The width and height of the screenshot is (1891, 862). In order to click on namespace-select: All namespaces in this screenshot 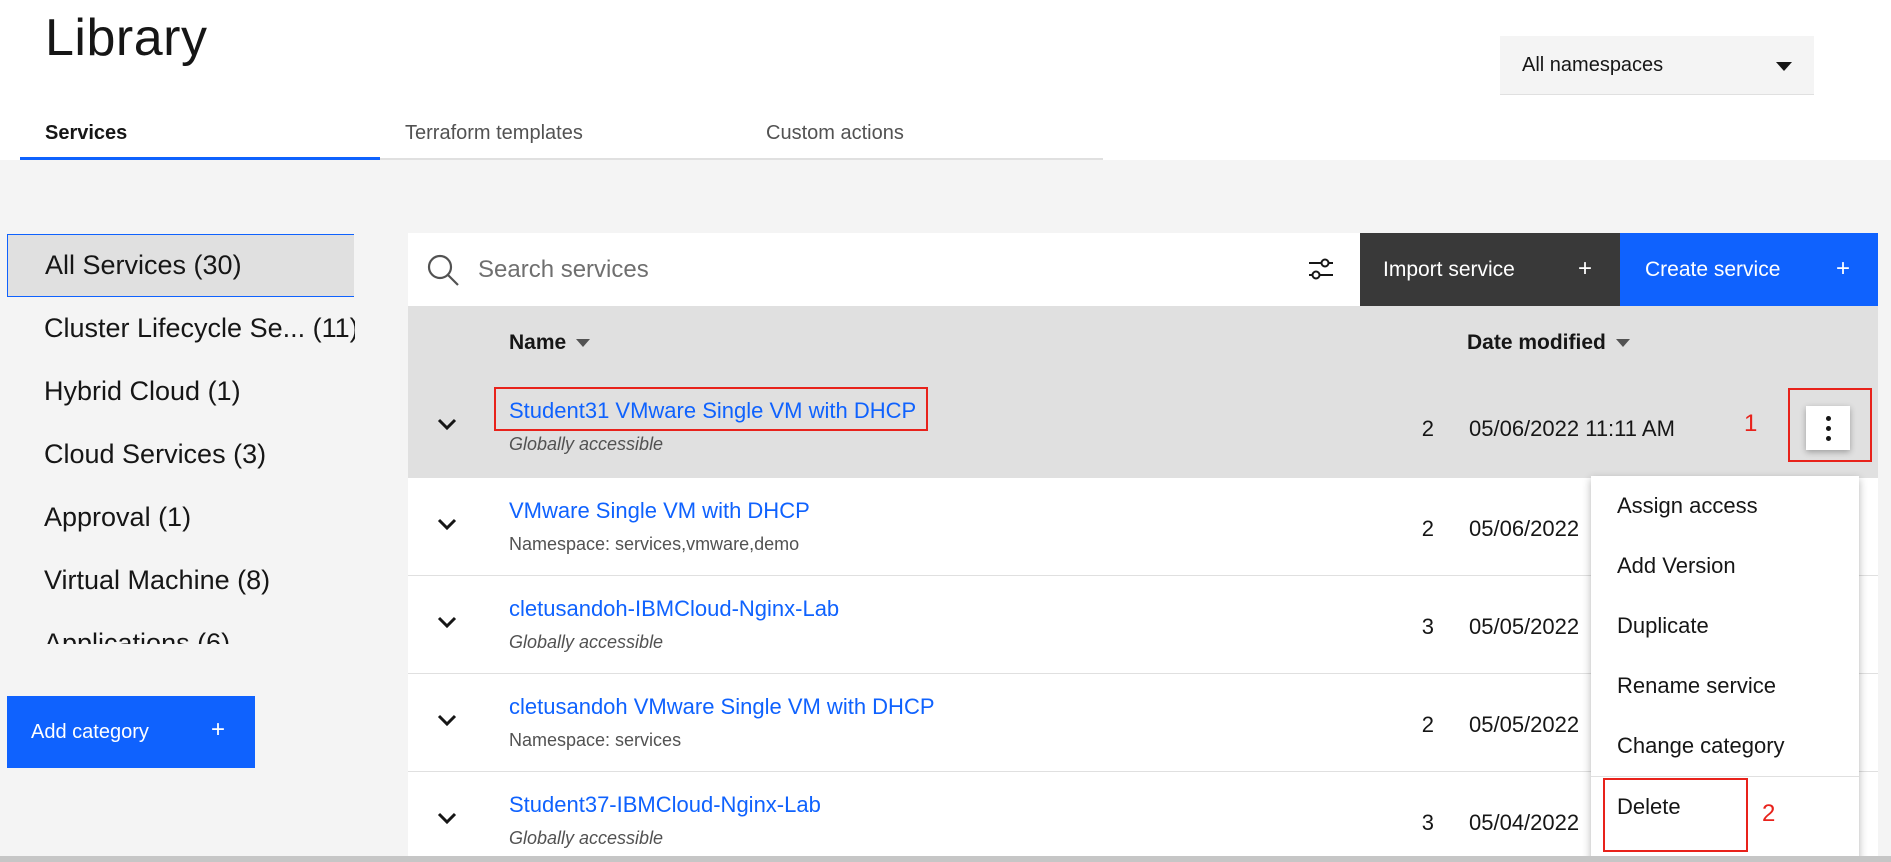, I will do `click(1657, 65)`.